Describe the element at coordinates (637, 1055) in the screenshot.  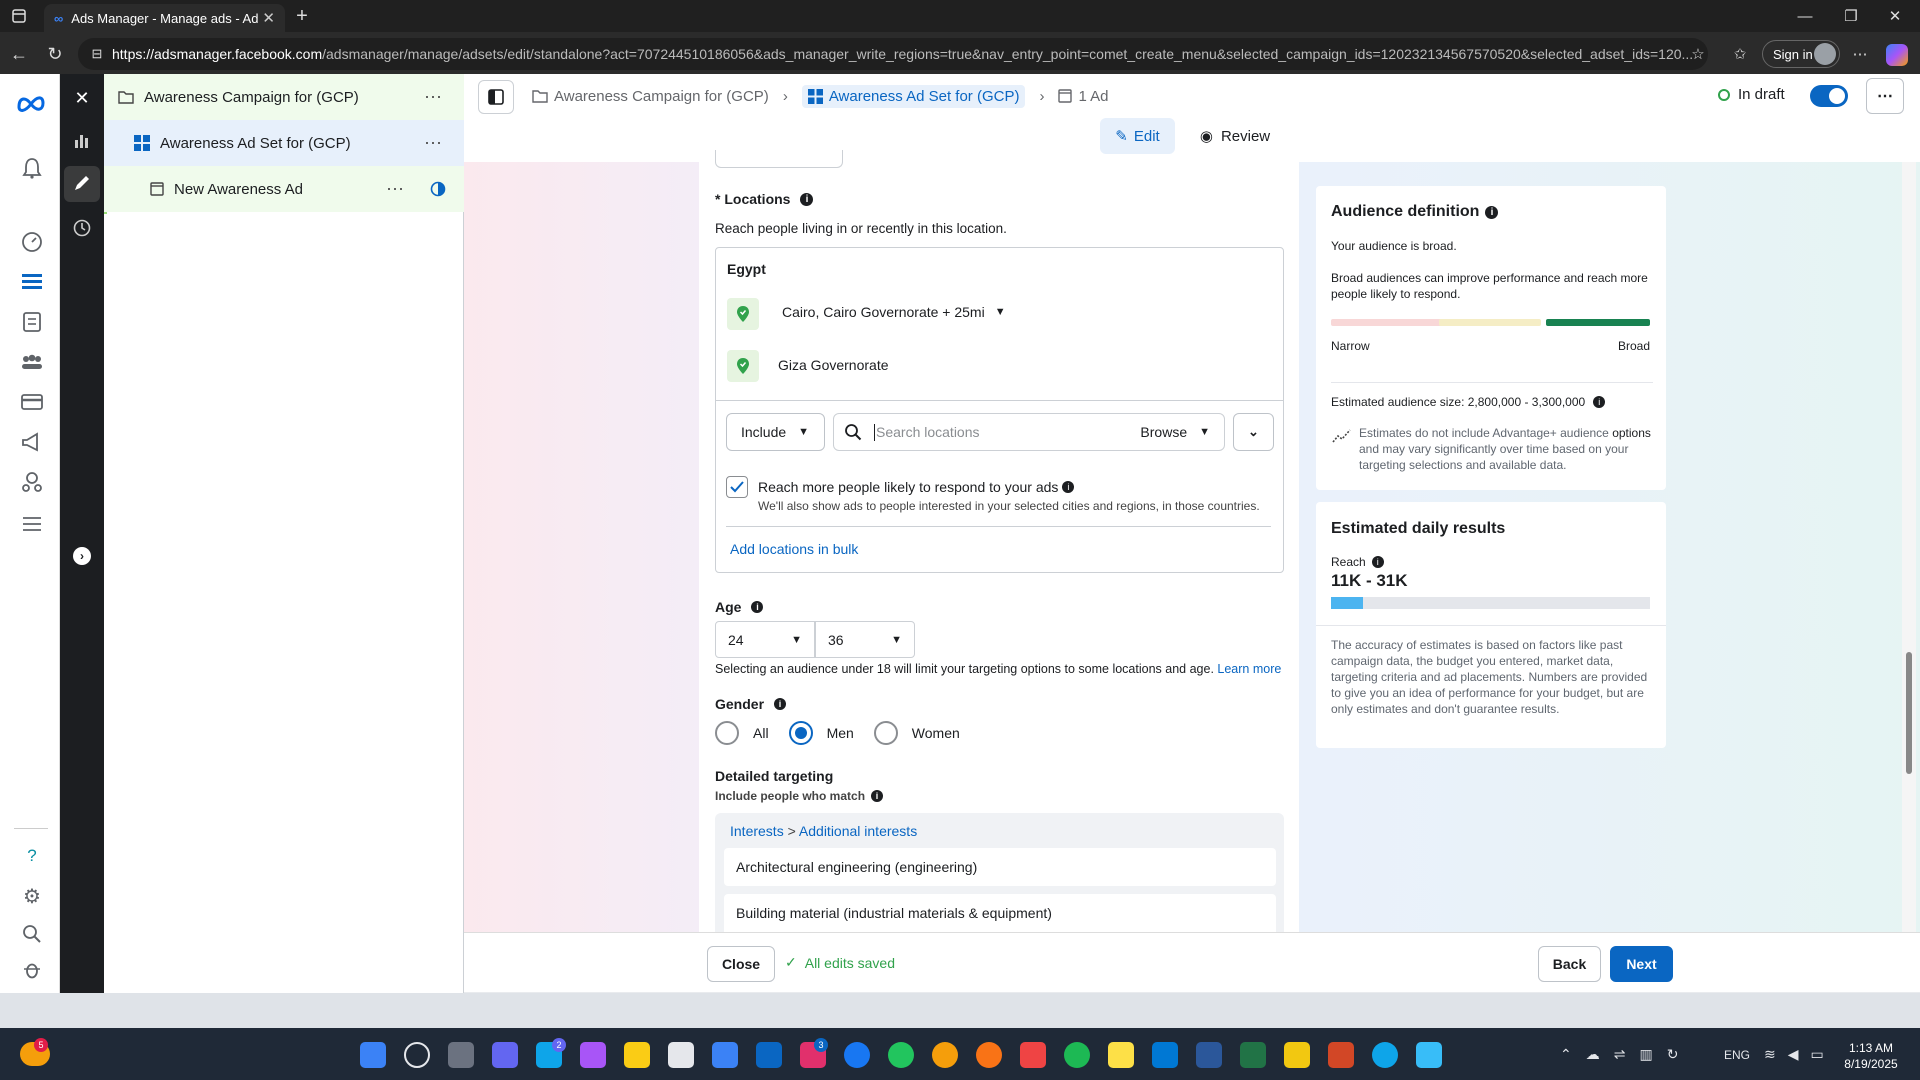
I see `file-explorer-icon` at that location.